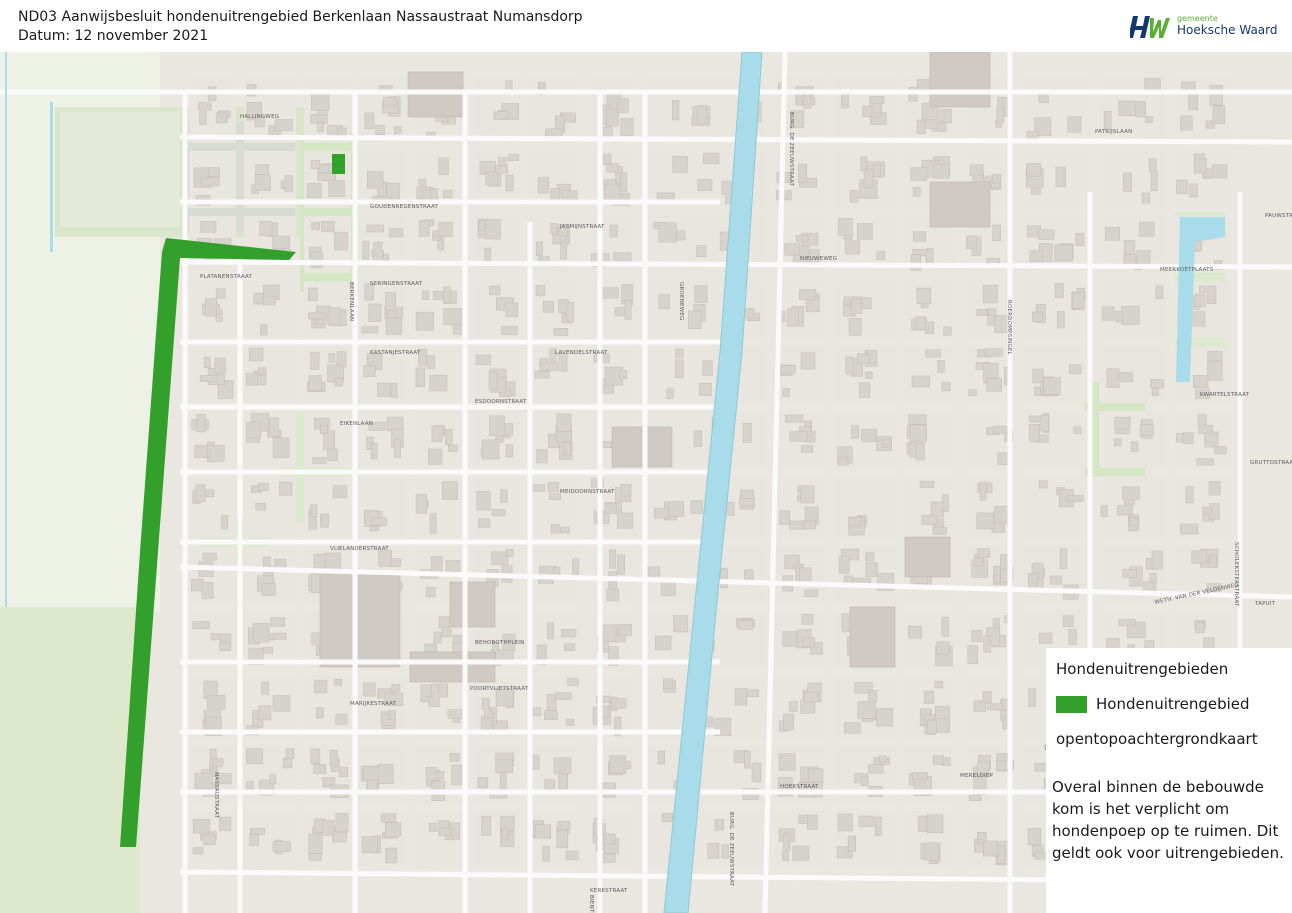  What do you see at coordinates (360, 619) in the screenshot?
I see `large-building` at bounding box center [360, 619].